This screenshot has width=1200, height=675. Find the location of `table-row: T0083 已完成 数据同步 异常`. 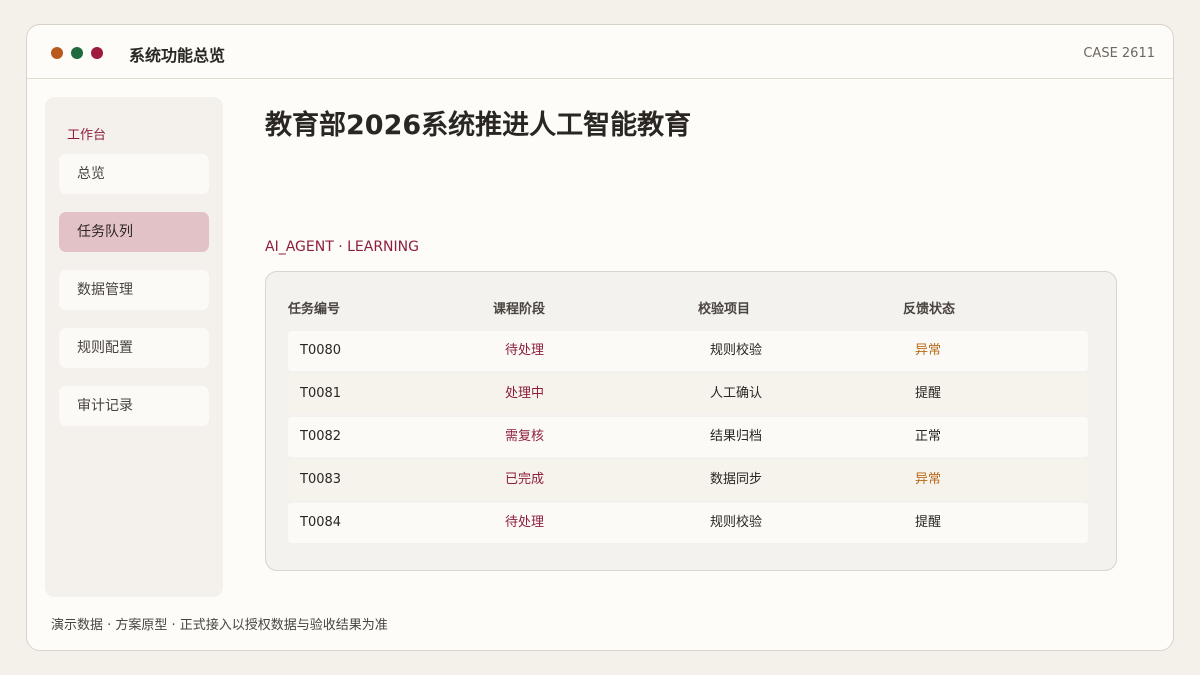

table-row: T0083 已完成 数据同步 异常 is located at coordinates (688, 480).